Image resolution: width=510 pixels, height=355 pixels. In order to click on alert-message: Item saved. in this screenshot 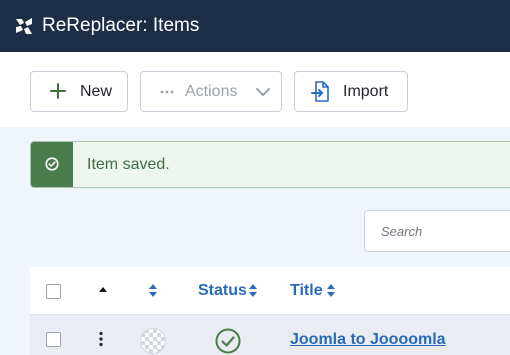, I will do `click(128, 164)`.